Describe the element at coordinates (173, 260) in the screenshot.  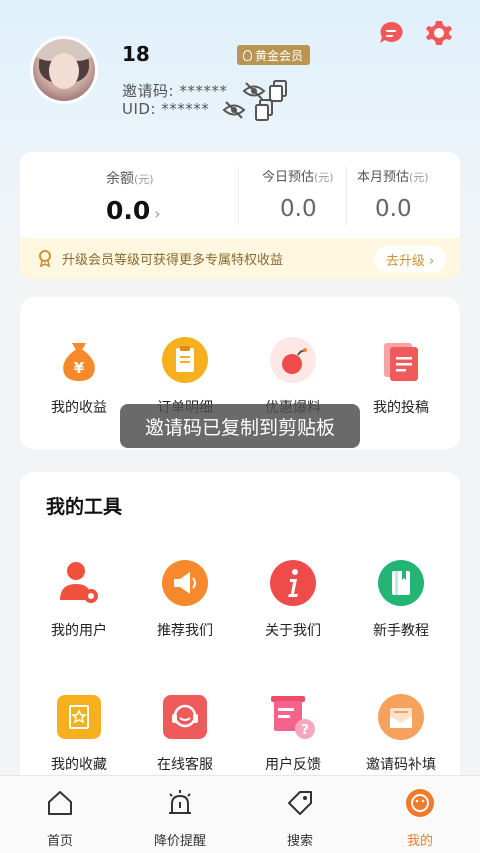
I see `upgrade-text: 升级会员等级可获得更多专属特权收益` at that location.